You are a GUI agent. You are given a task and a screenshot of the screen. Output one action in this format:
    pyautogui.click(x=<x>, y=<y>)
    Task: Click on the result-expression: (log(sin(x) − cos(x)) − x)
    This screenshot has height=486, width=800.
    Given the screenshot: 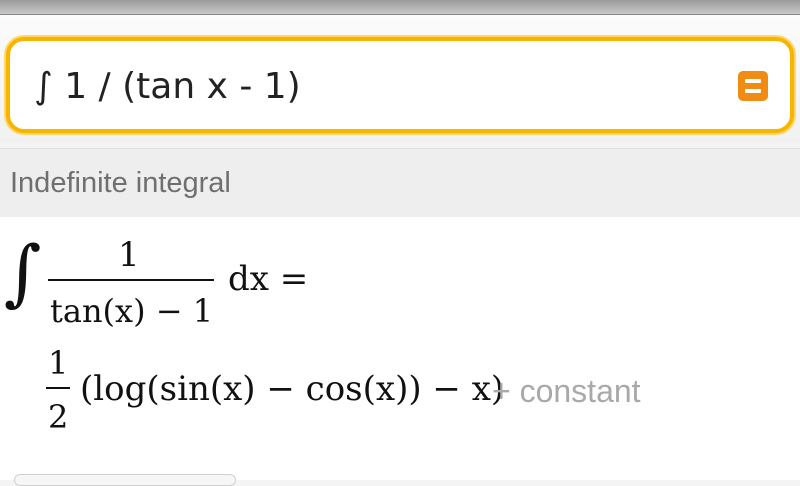 What is the action you would take?
    pyautogui.click(x=292, y=389)
    